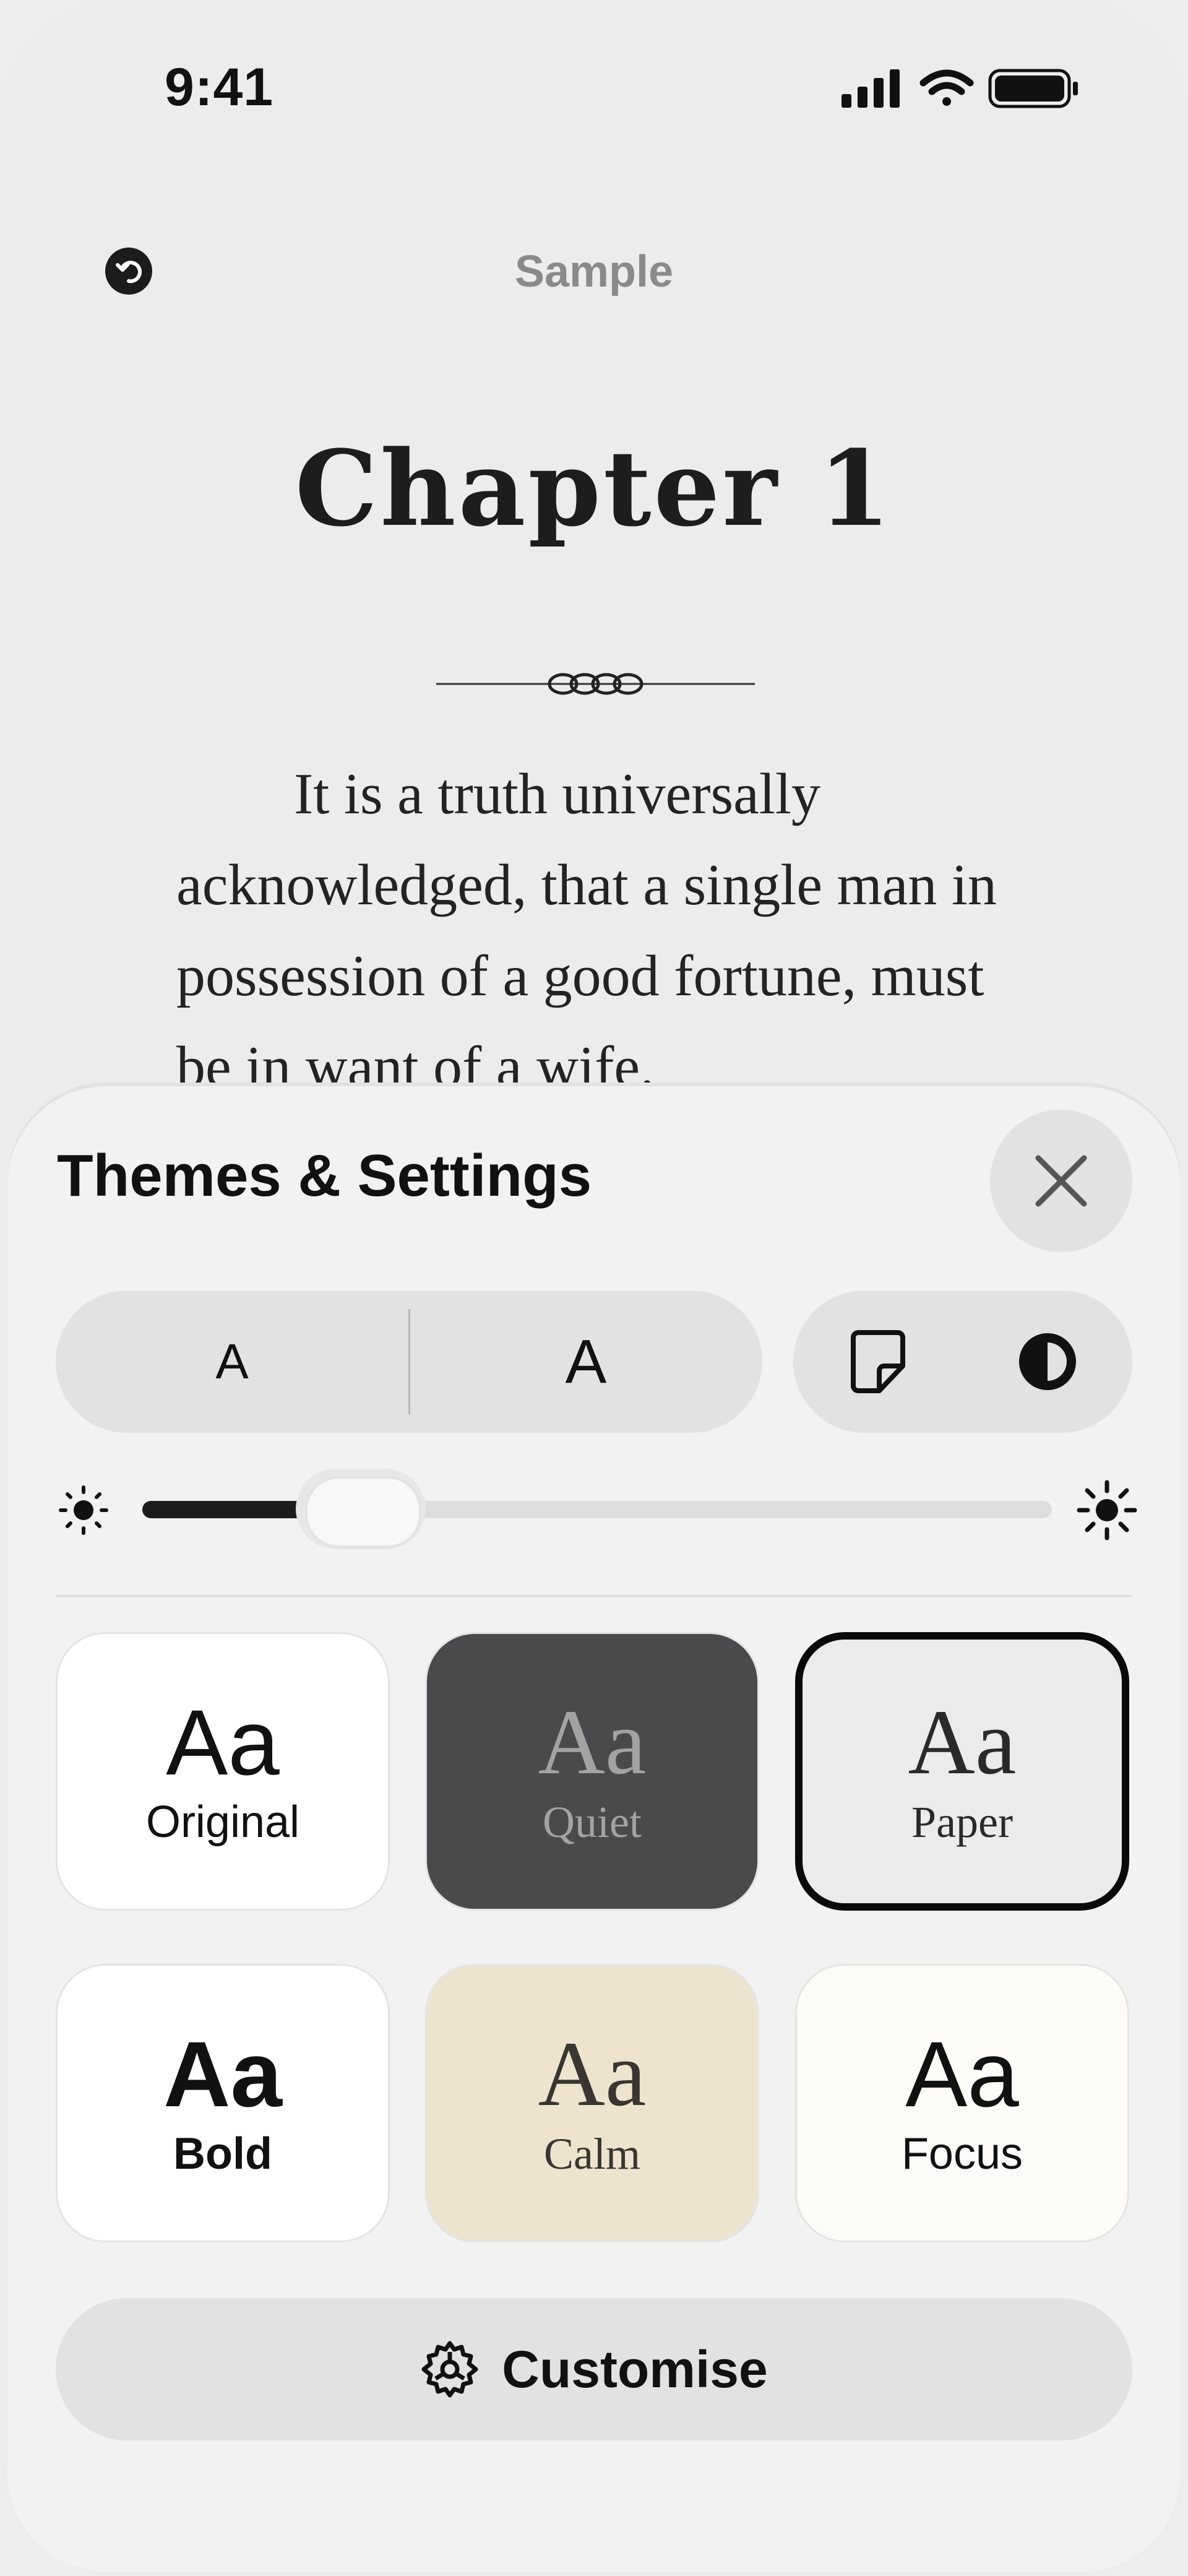  I want to click on theme-bold-card: Aa Bold, so click(223, 2103).